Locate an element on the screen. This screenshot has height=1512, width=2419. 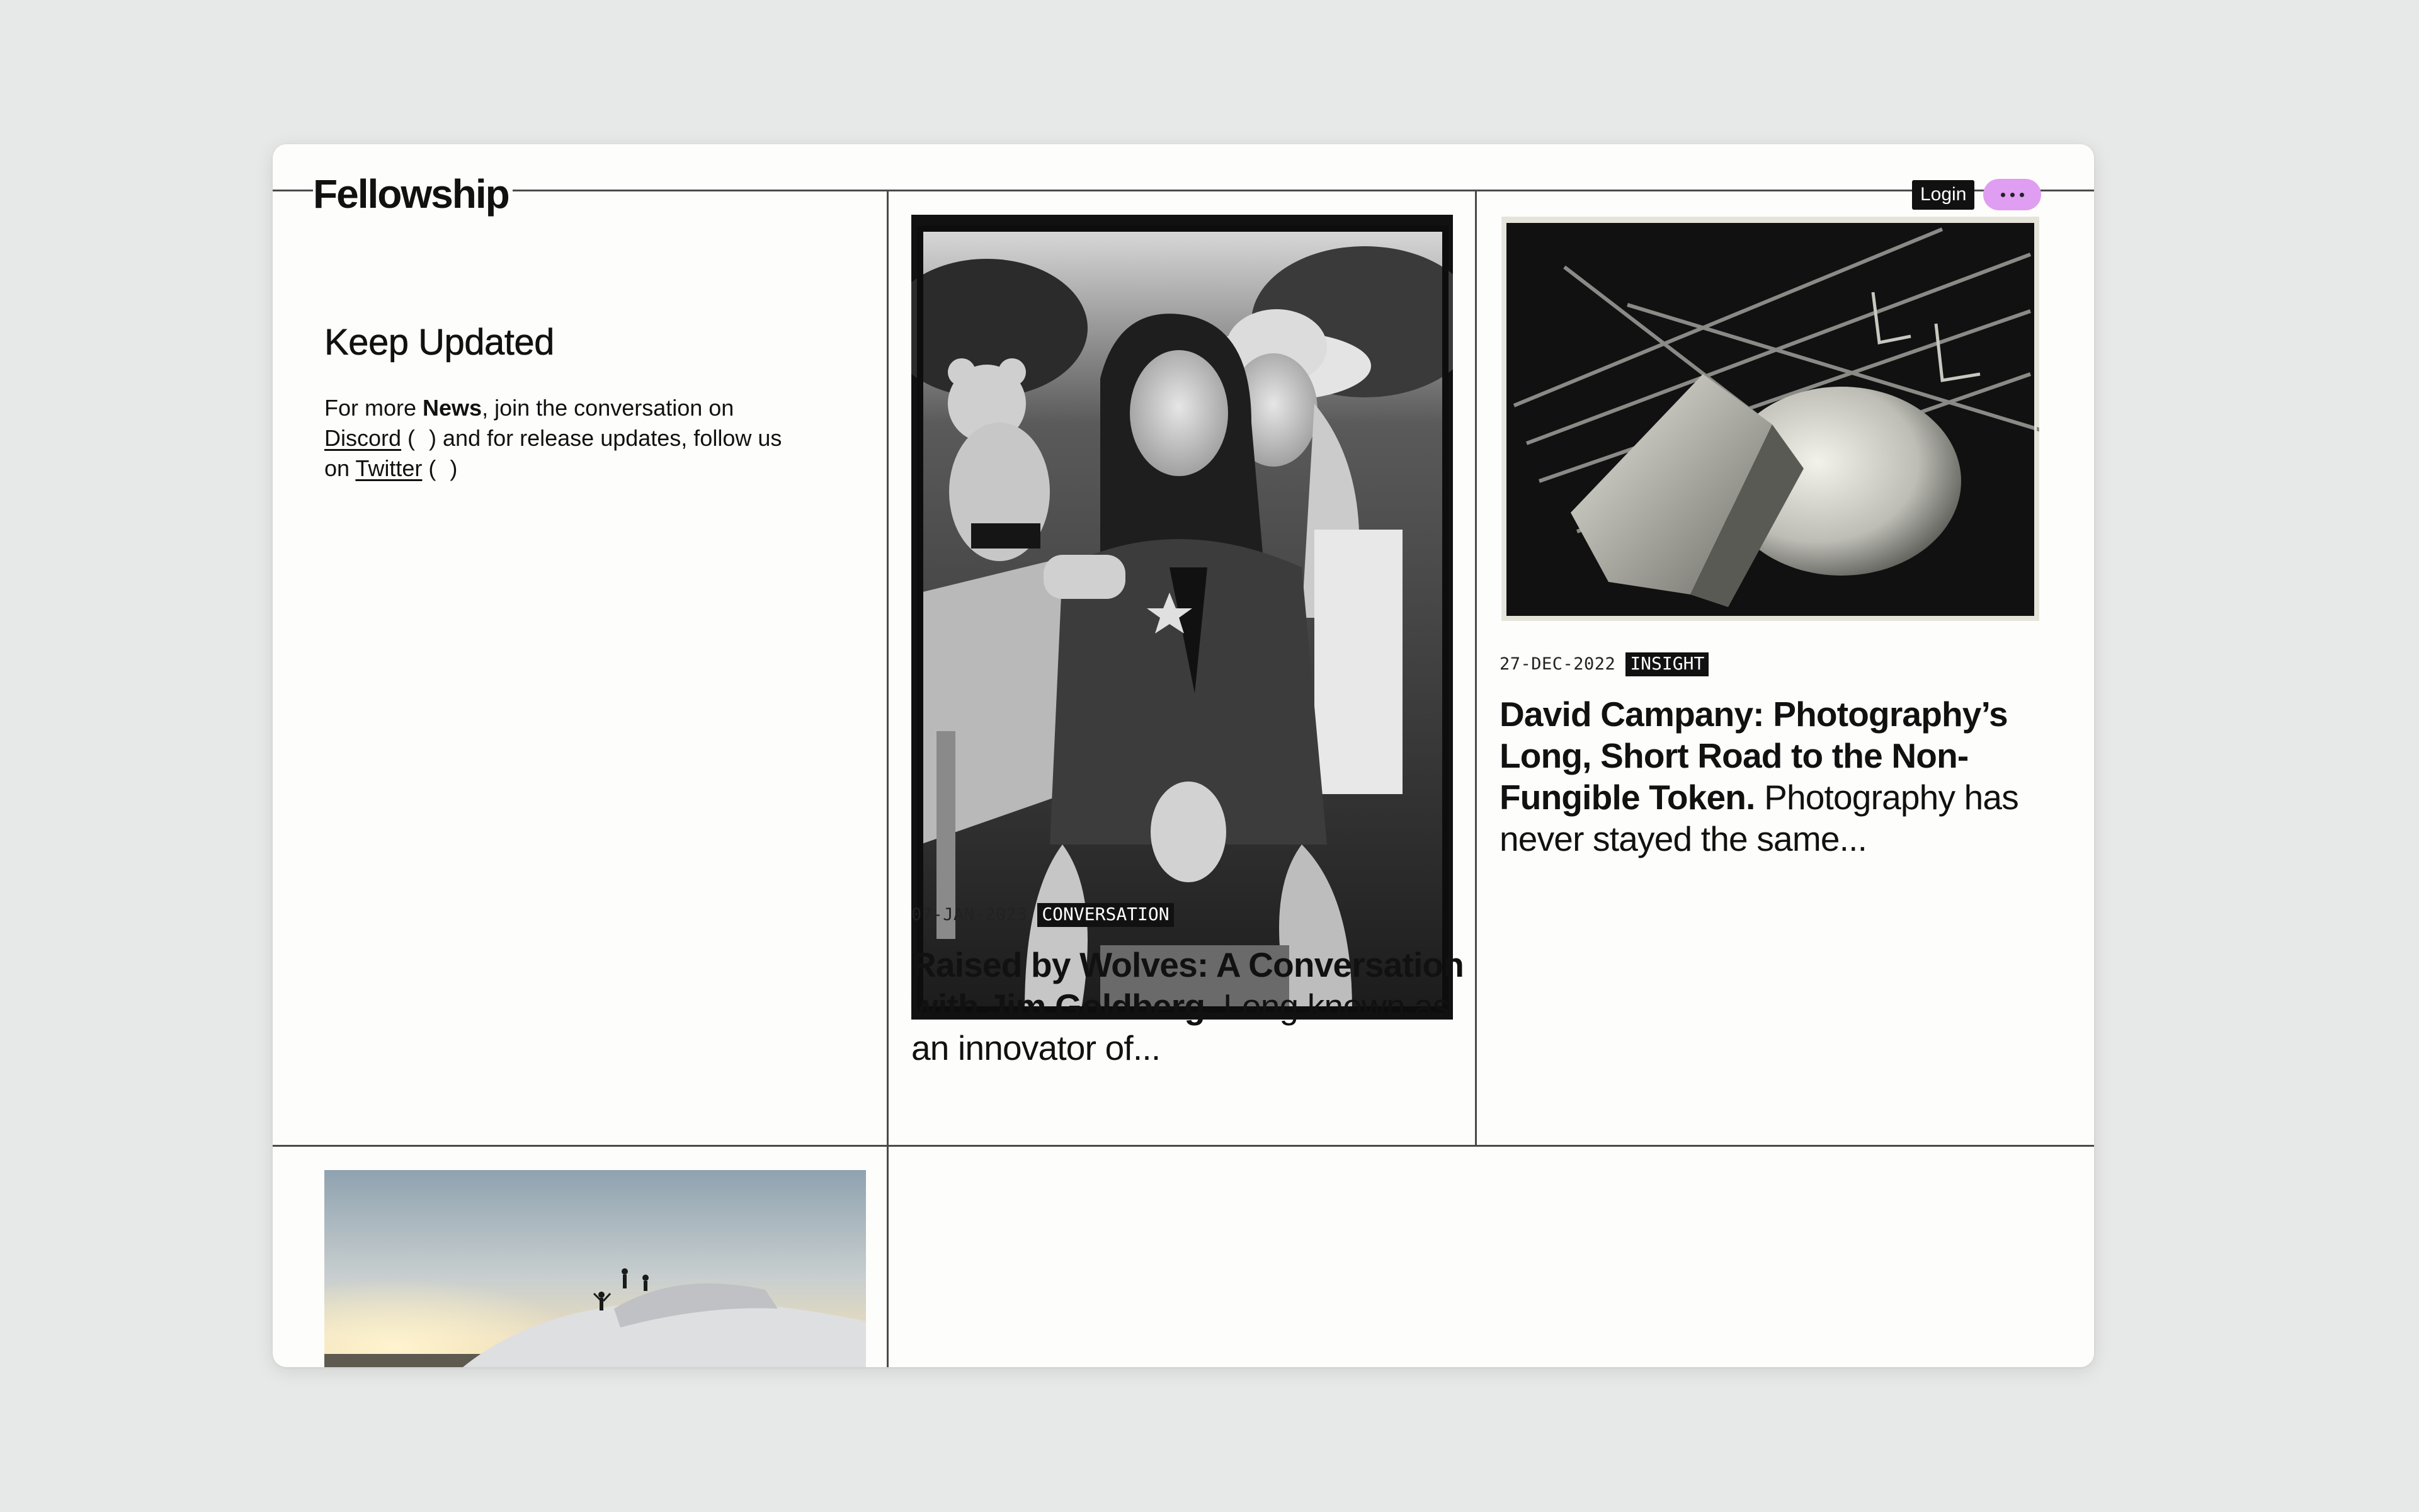
photo-dome-landscape is located at coordinates (595, 1269).